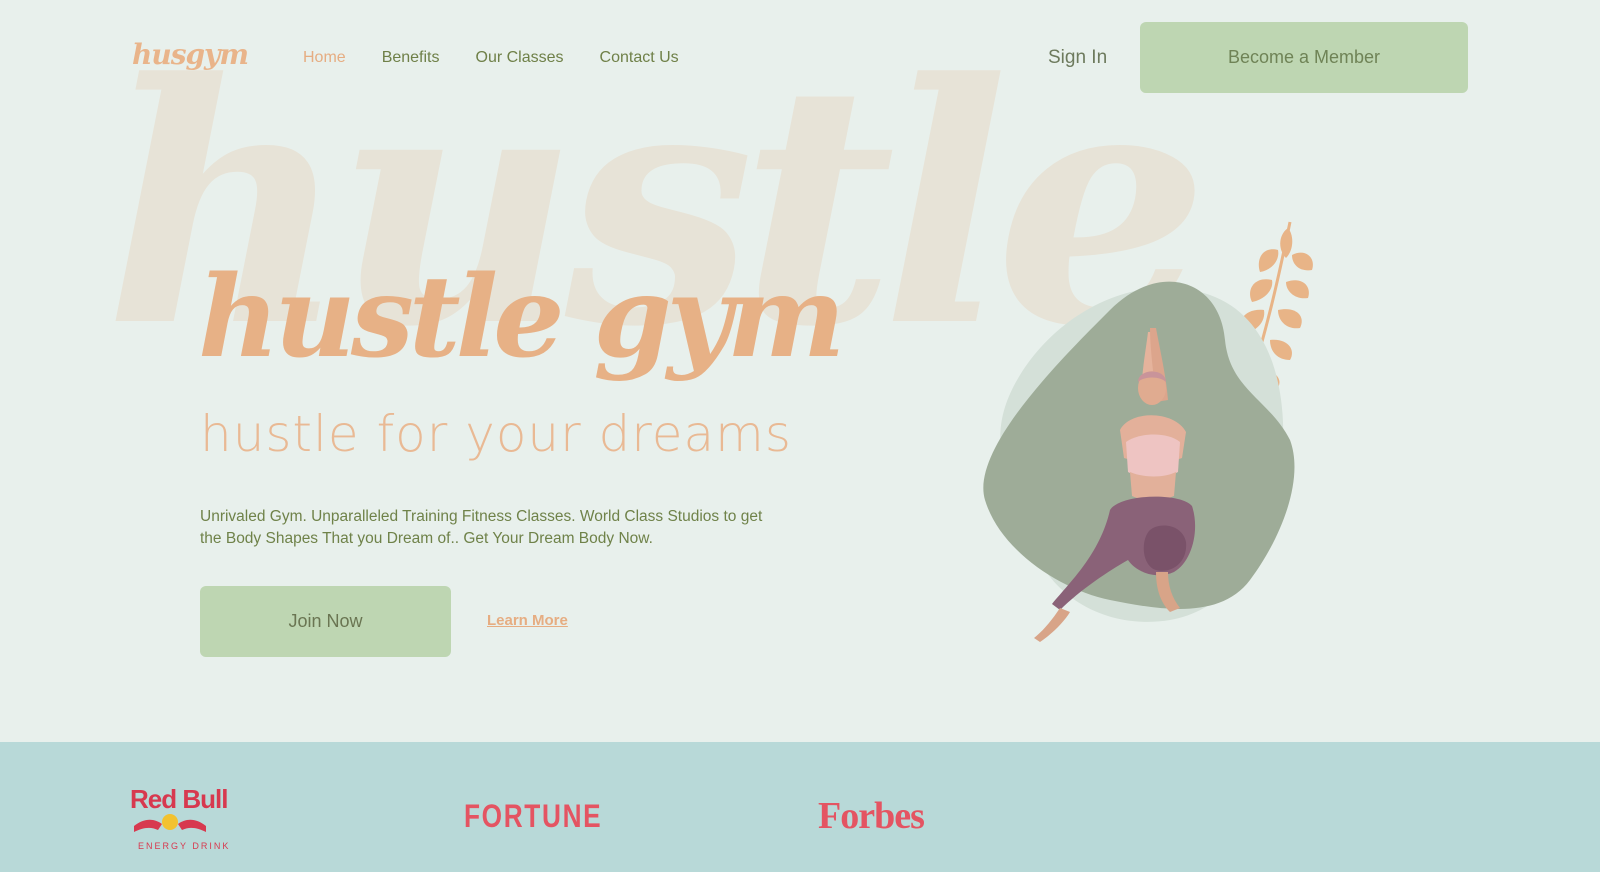  Describe the element at coordinates (639, 58) in the screenshot. I see `nav-link-contact-us: Contact Us` at that location.